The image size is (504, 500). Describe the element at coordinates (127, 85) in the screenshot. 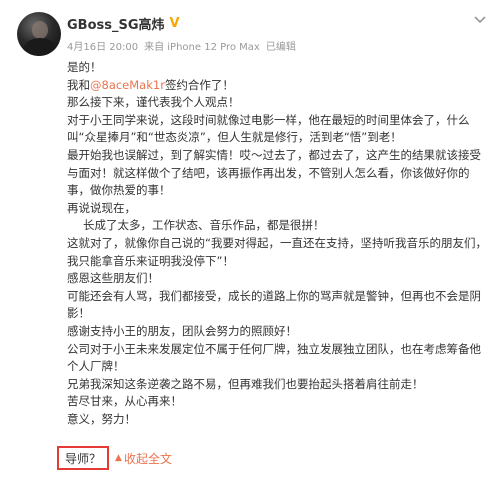

I see `mention-link: @8aceMak1r` at that location.